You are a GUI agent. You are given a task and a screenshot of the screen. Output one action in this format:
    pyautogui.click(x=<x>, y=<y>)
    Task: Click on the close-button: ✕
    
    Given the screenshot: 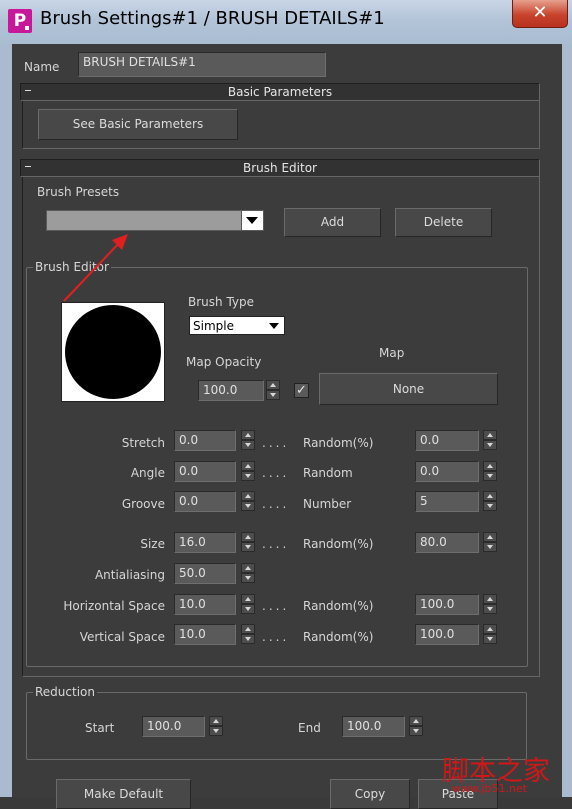 What is the action you would take?
    pyautogui.click(x=540, y=14)
    